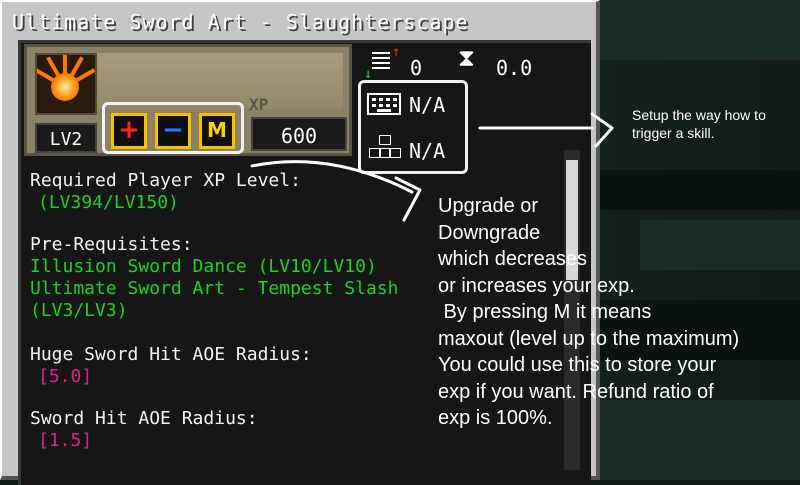  What do you see at coordinates (512, 259) in the screenshot?
I see `upgrade-note-line: which decreases` at bounding box center [512, 259].